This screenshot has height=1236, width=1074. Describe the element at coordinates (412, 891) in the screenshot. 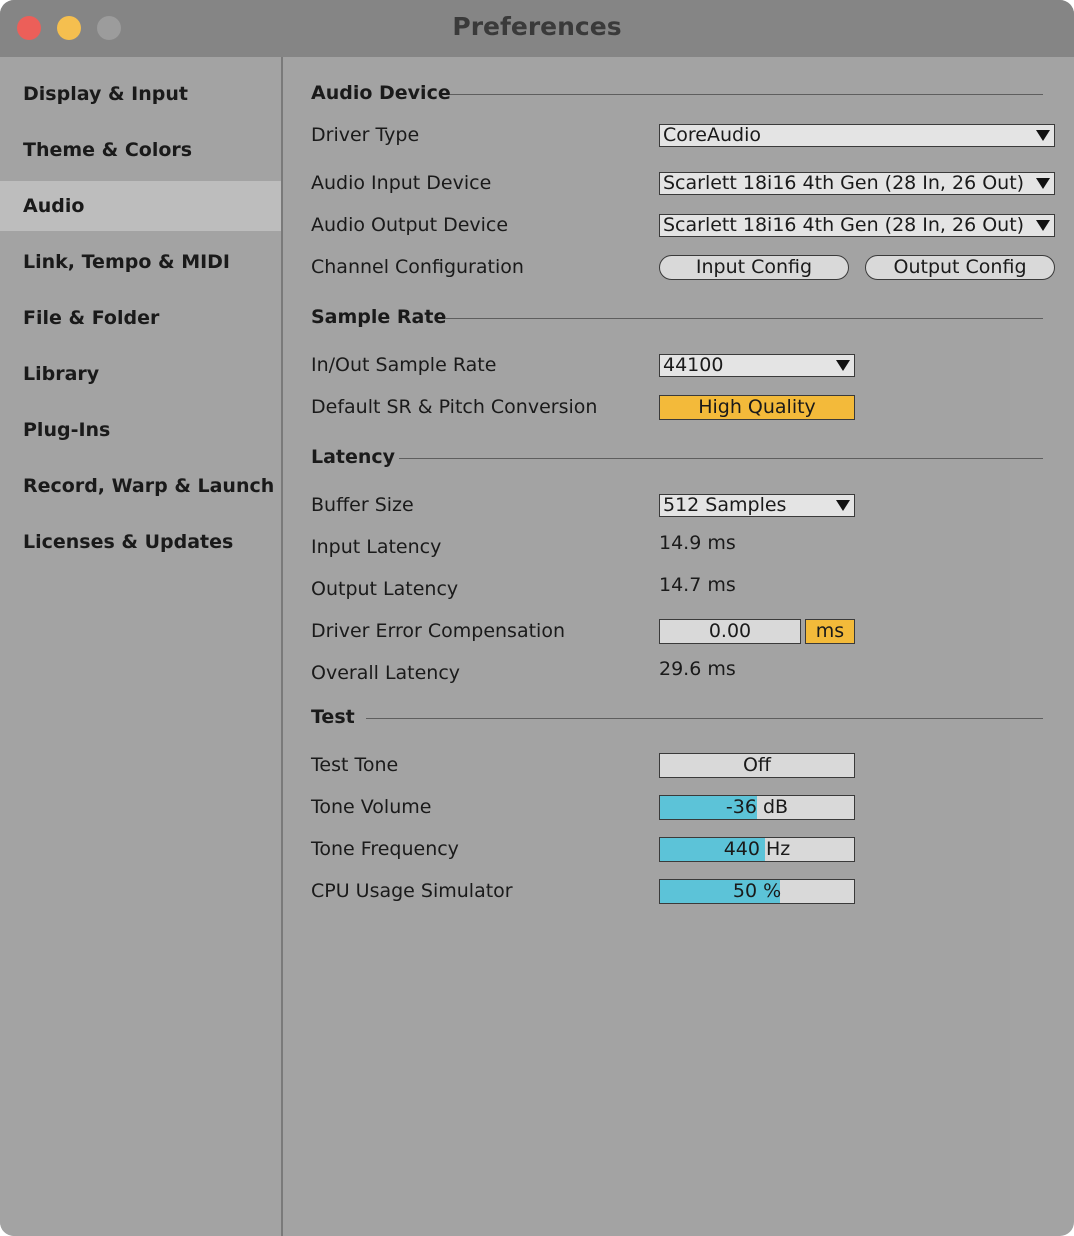

I see `cpu-usage-simulator-label: CPU Usage Simulator` at that location.